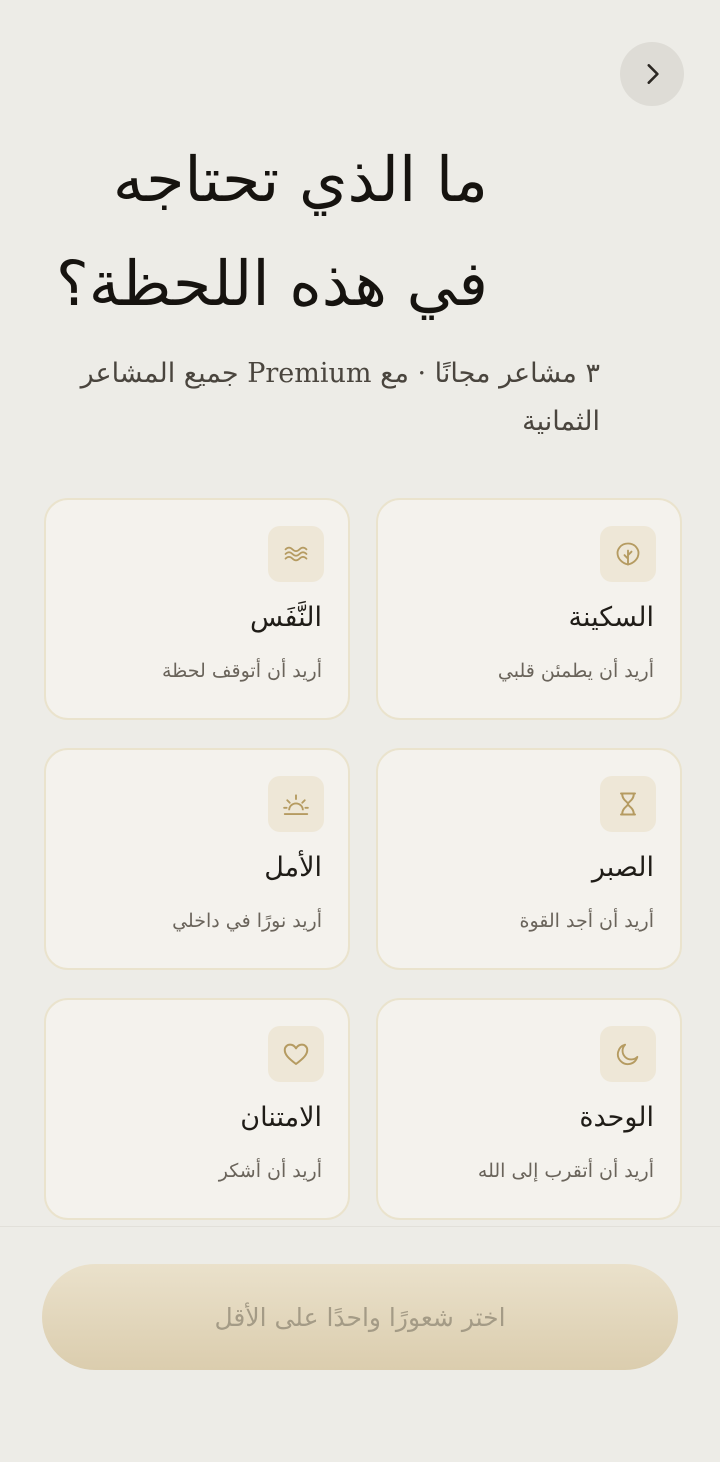 Image resolution: width=720 pixels, height=1462 pixels. Describe the element at coordinates (565, 1171) in the screenshot. I see `card-subtitle: أريد أن أتقرب إلى الله` at that location.